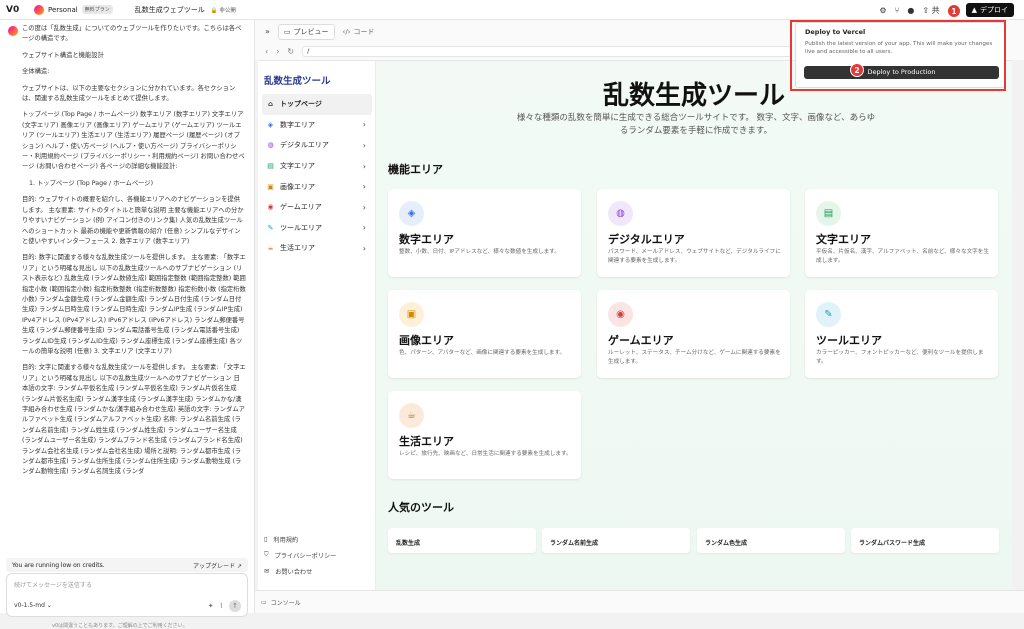  I want to click on nav-item-4: ▤ 文字エリア ›, so click(317, 166).